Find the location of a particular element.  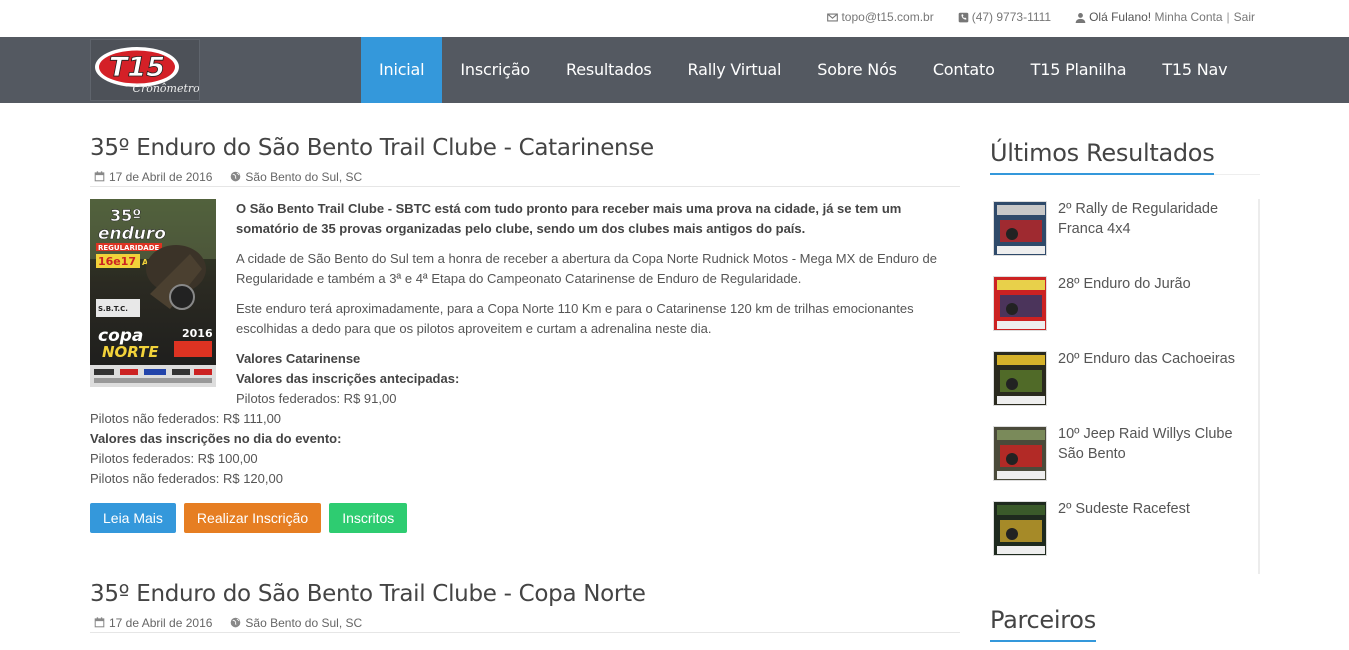

result-item: 28º Enduro do Jurão is located at coordinates (1125, 311).